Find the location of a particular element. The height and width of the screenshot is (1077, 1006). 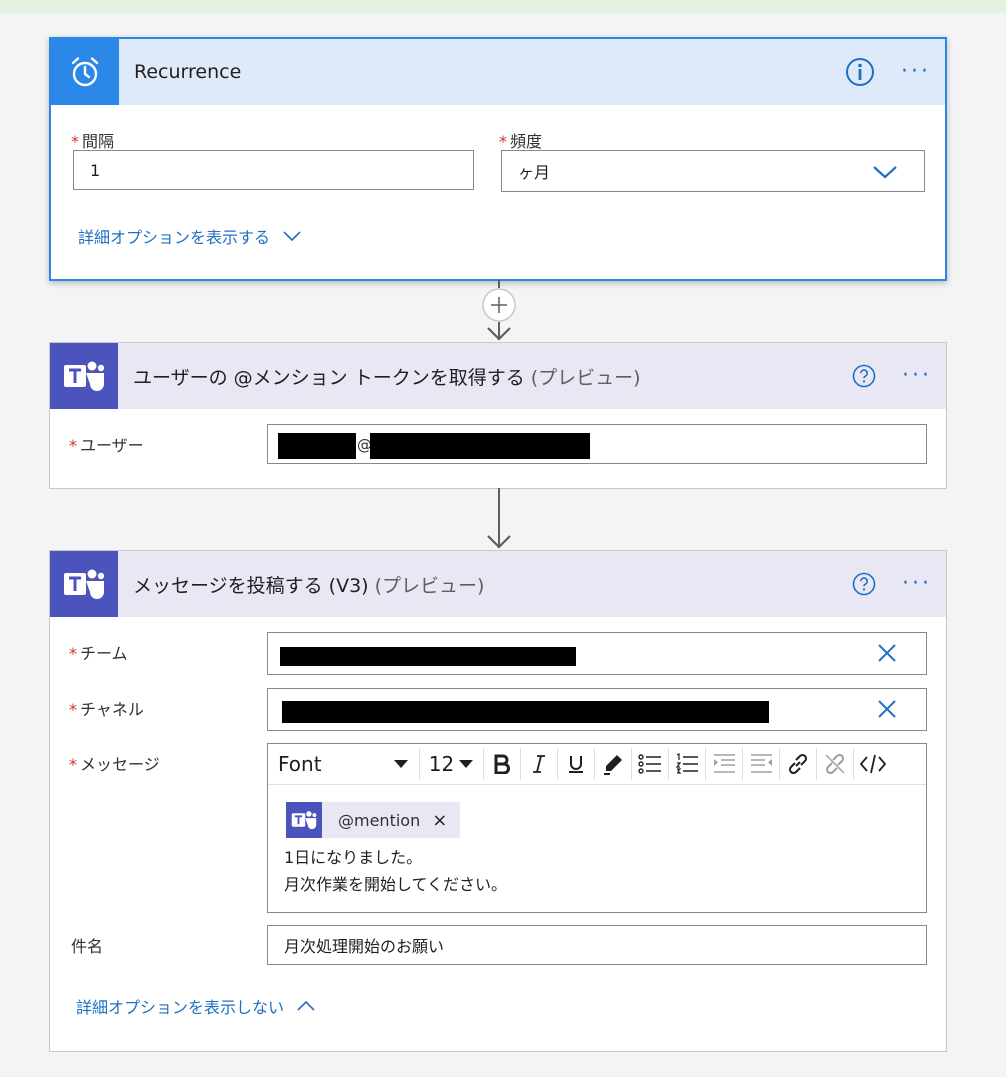

interval-input: 1 is located at coordinates (273, 170).